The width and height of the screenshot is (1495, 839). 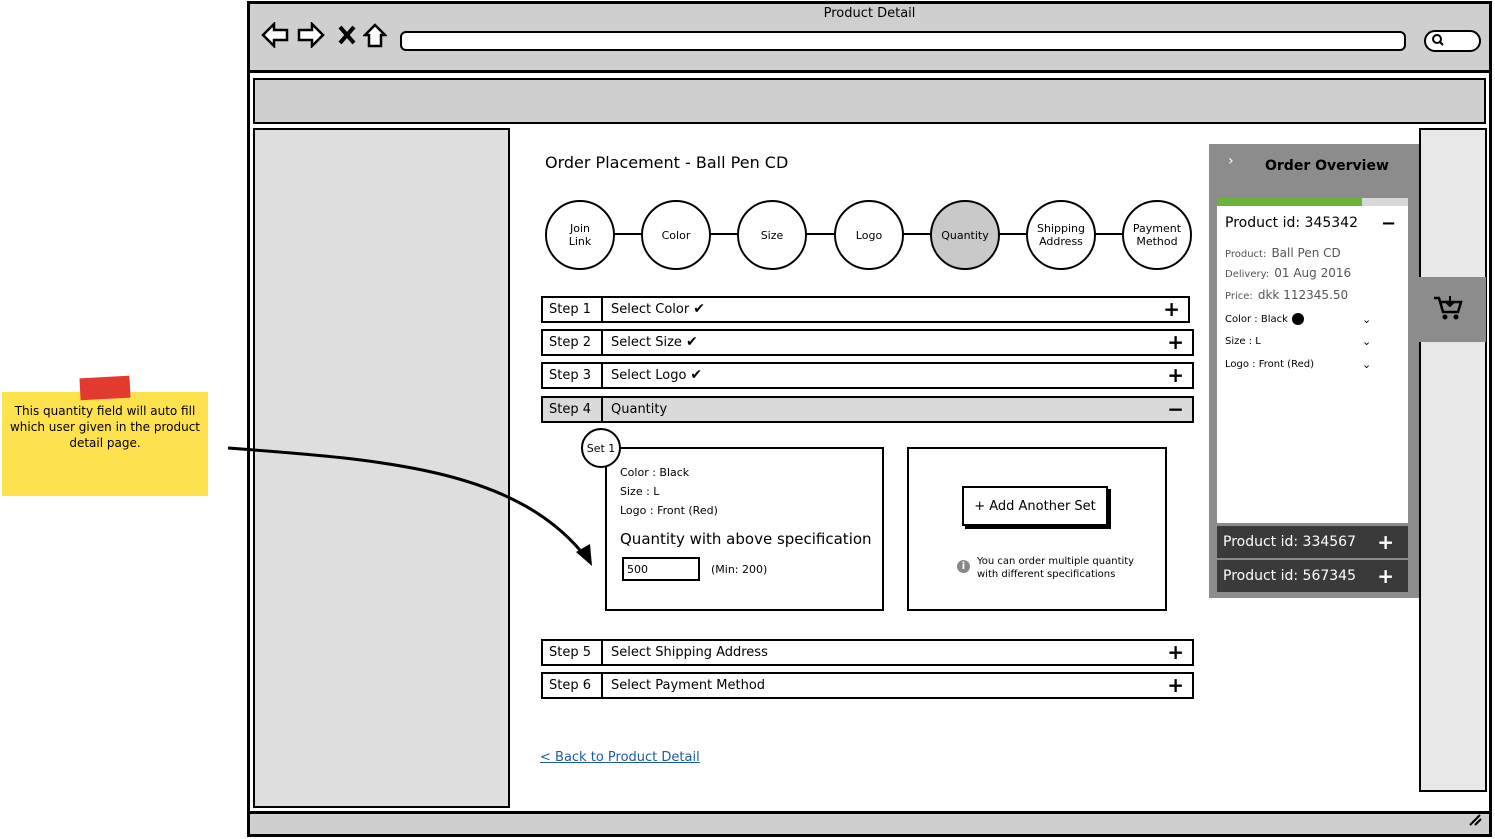 I want to click on cart-button, so click(x=1448, y=309).